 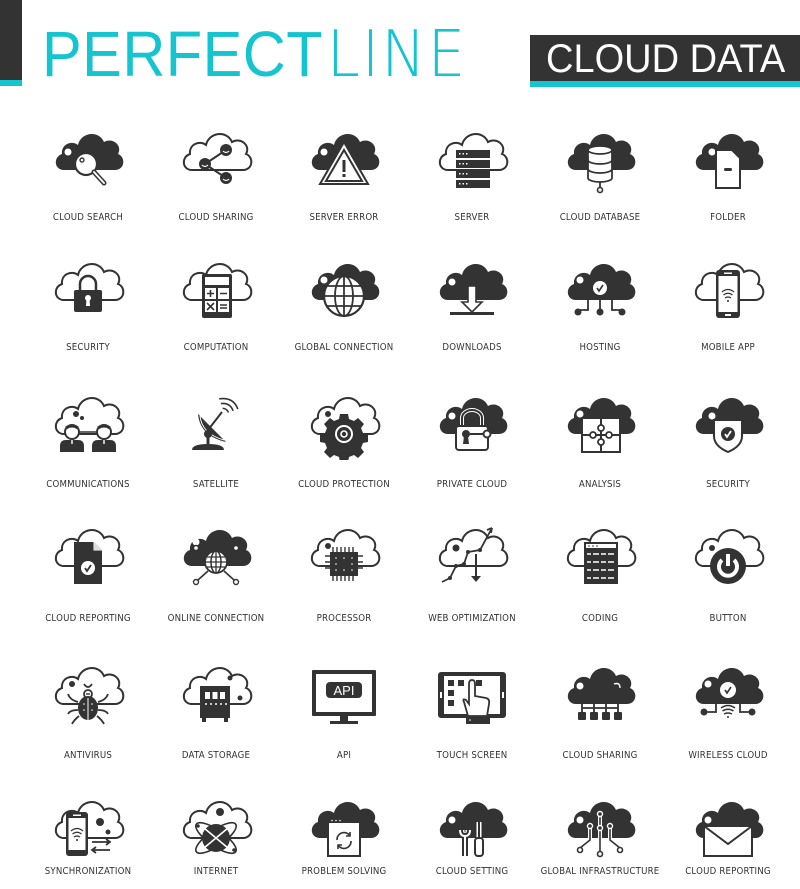 I want to click on code-window-icon, so click(x=600, y=554).